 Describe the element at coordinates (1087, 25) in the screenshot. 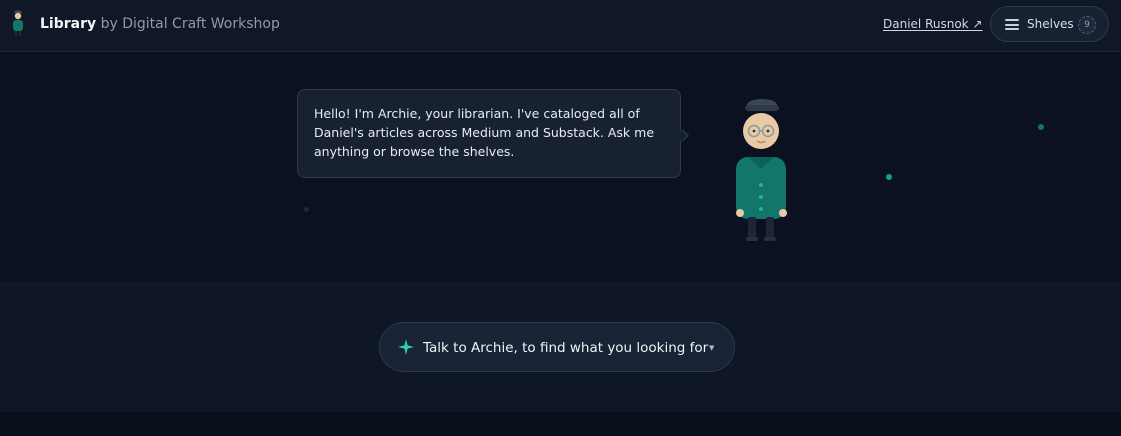

I see `shelves-count-badge: 9` at that location.